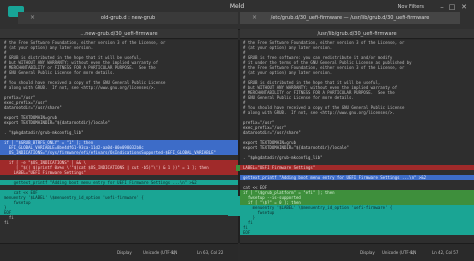  Describe the element at coordinates (128, 18) in the screenshot. I see `tab-folder-compare: old-grub.d : new-grub` at that location.